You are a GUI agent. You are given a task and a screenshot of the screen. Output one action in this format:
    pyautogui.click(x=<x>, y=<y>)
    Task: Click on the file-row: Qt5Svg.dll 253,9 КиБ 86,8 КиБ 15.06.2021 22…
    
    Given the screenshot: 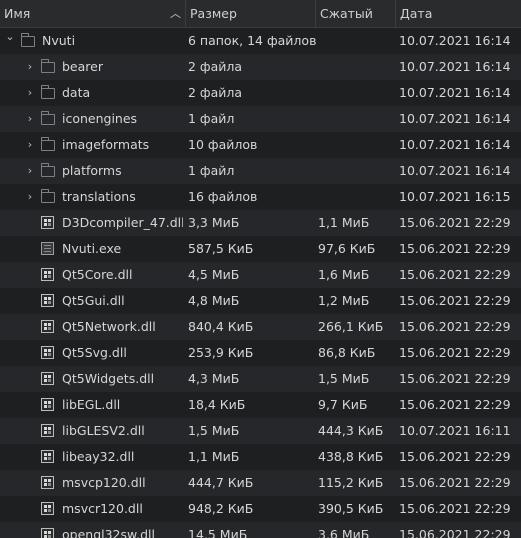 What is the action you would take?
    pyautogui.click(x=260, y=353)
    